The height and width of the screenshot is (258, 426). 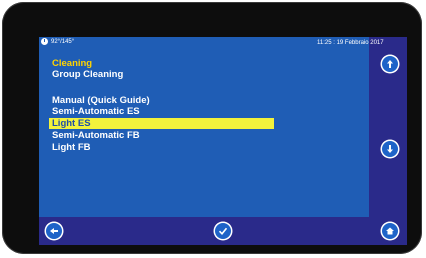 I want to click on status-temperatures: 92°/145°, so click(x=57, y=41).